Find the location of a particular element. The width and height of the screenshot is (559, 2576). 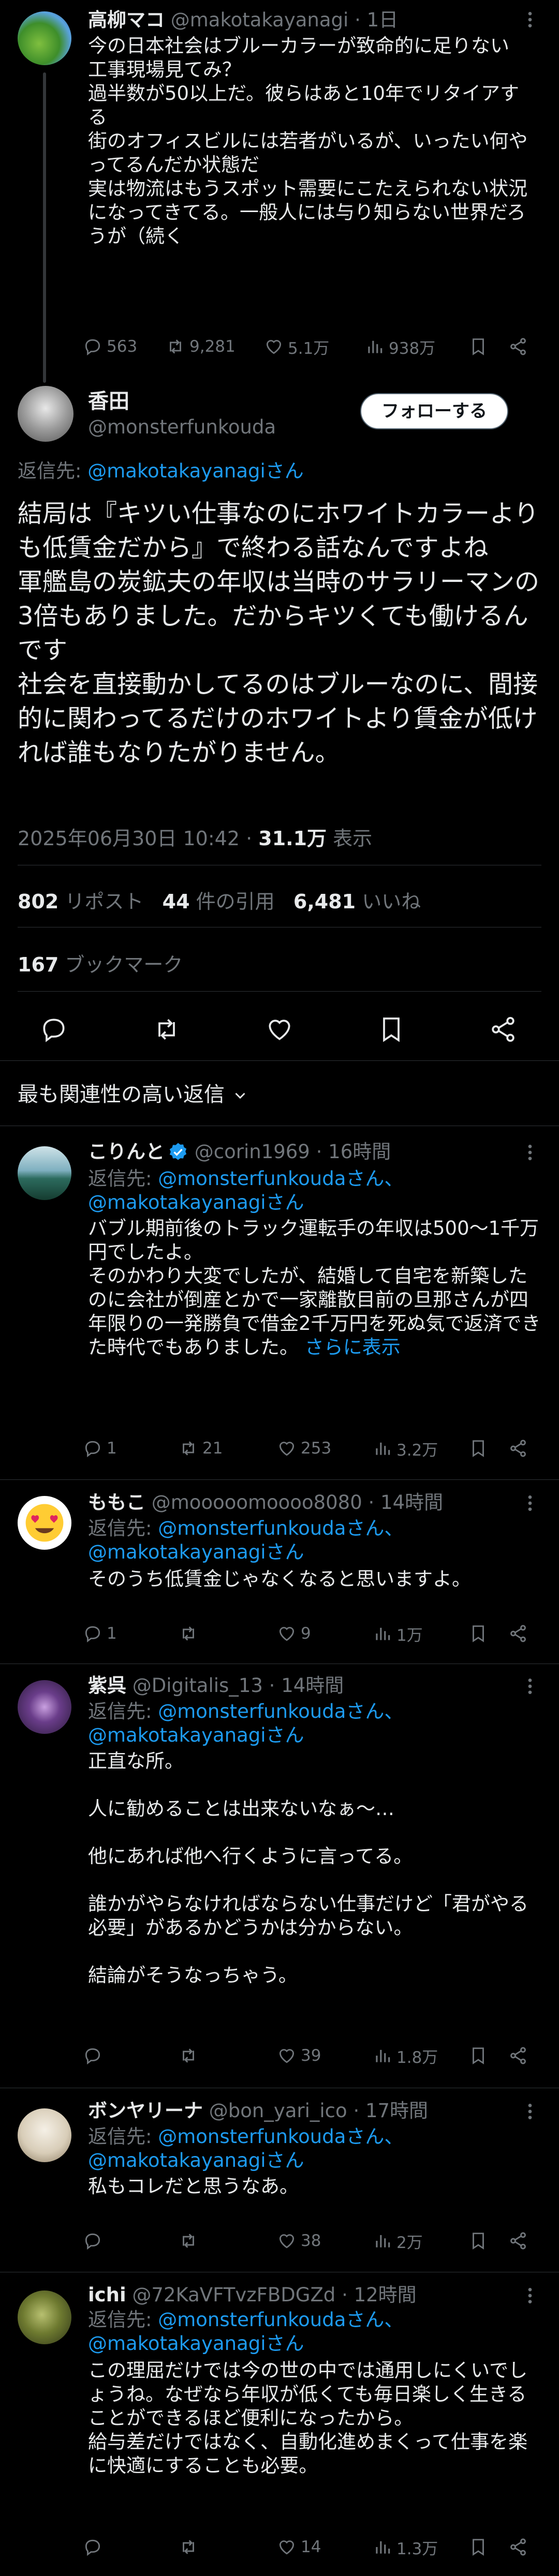

heart-icon is located at coordinates (279, 1029).